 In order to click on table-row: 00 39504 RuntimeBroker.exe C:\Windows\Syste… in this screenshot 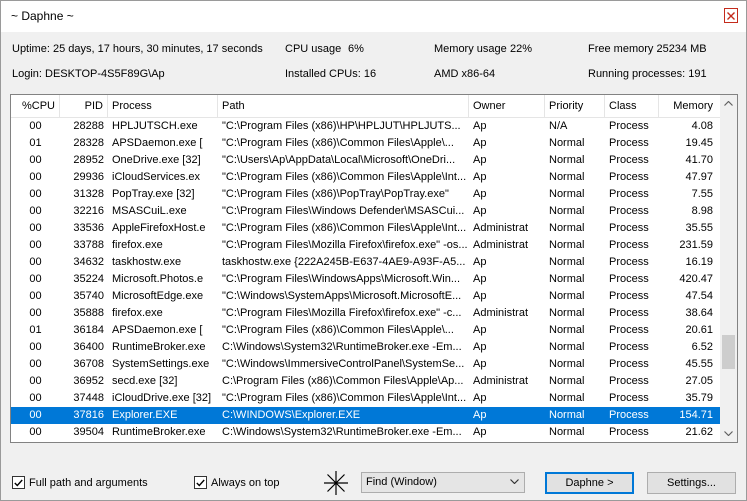, I will do `click(365, 432)`.